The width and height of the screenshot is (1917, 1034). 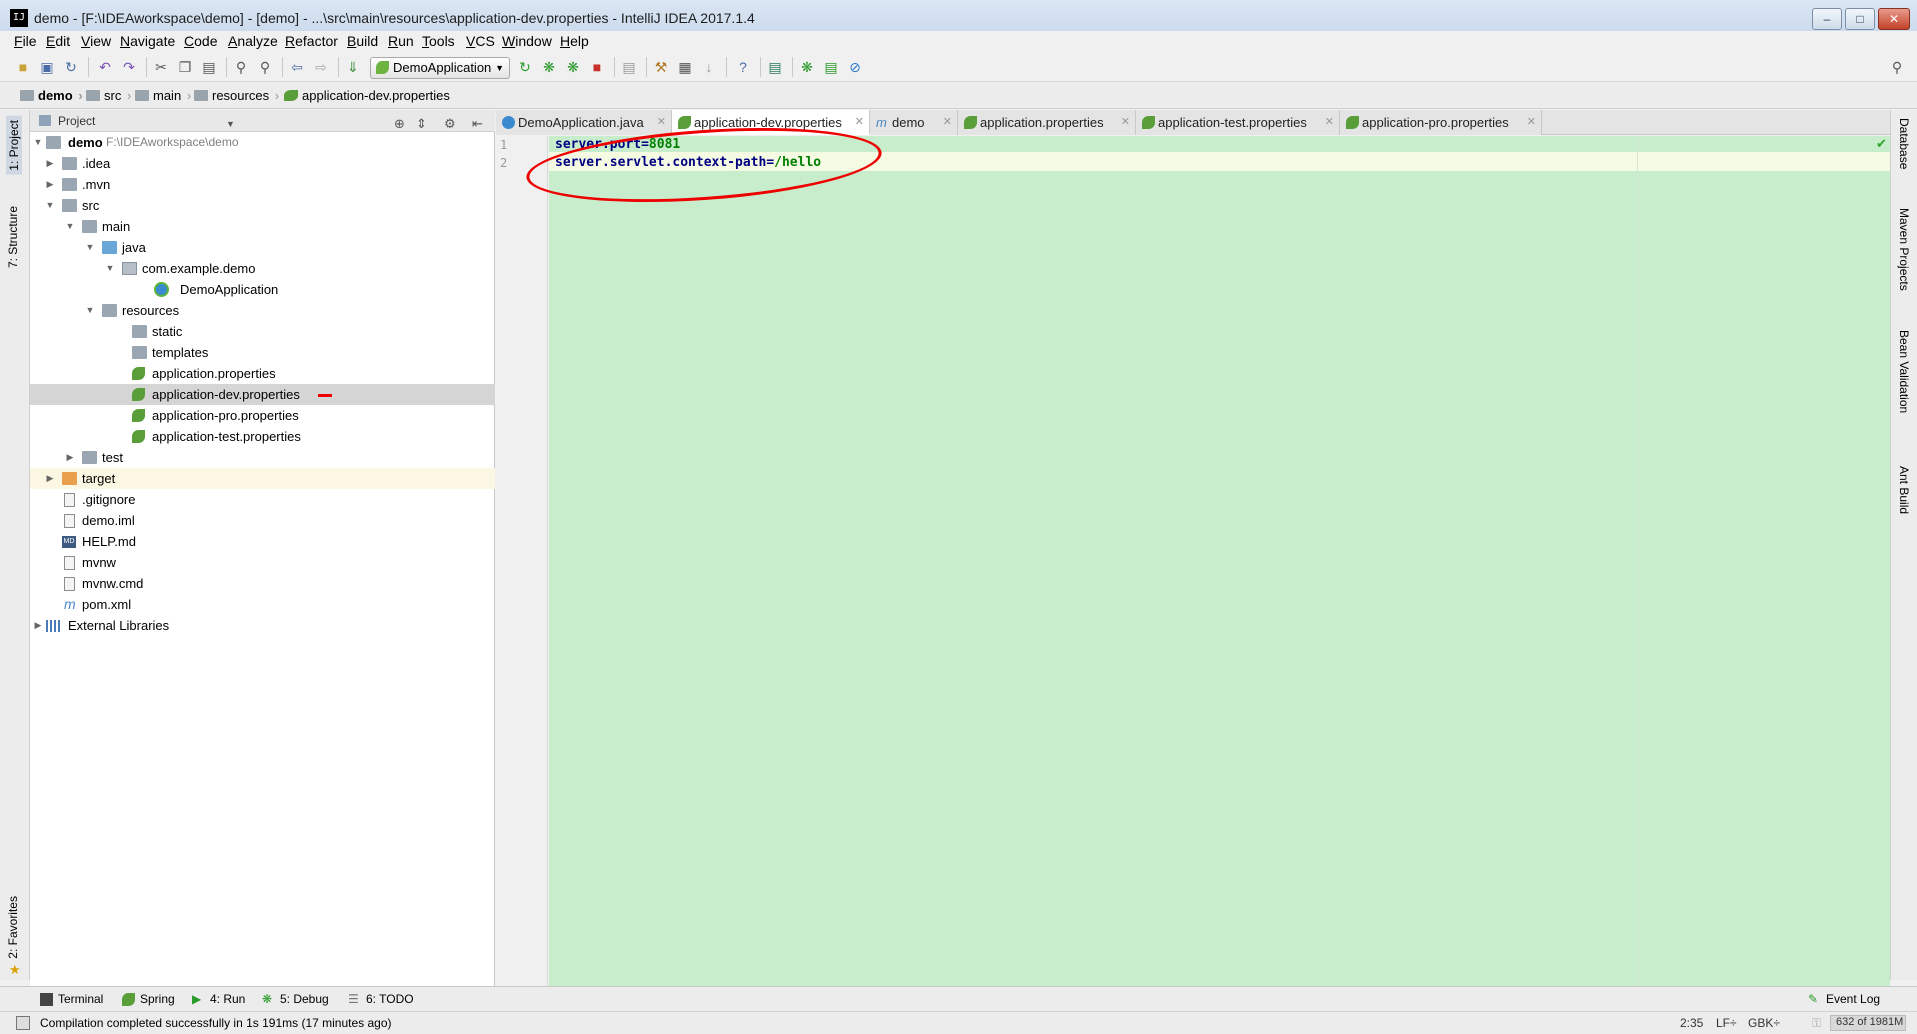 What do you see at coordinates (185, 67) in the screenshot?
I see `copy-icon: ❐` at bounding box center [185, 67].